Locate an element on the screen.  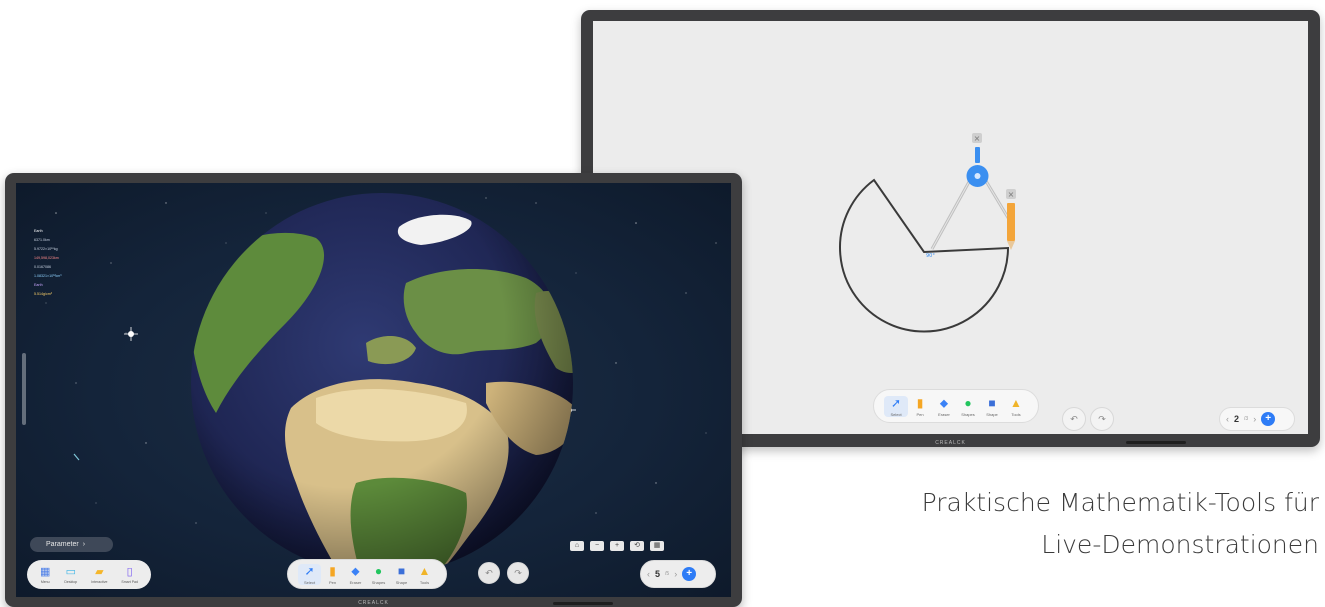
parameter-label: Parameter is located at coordinates (62, 544).